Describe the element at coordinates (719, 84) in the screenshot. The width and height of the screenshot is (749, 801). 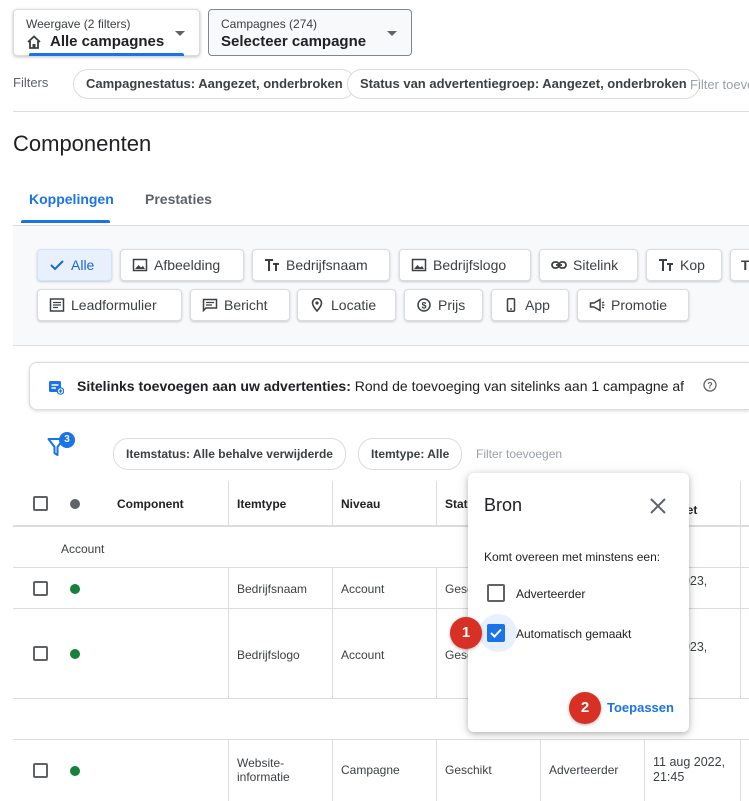
I see `add-filter-input: Filter toevoe` at that location.